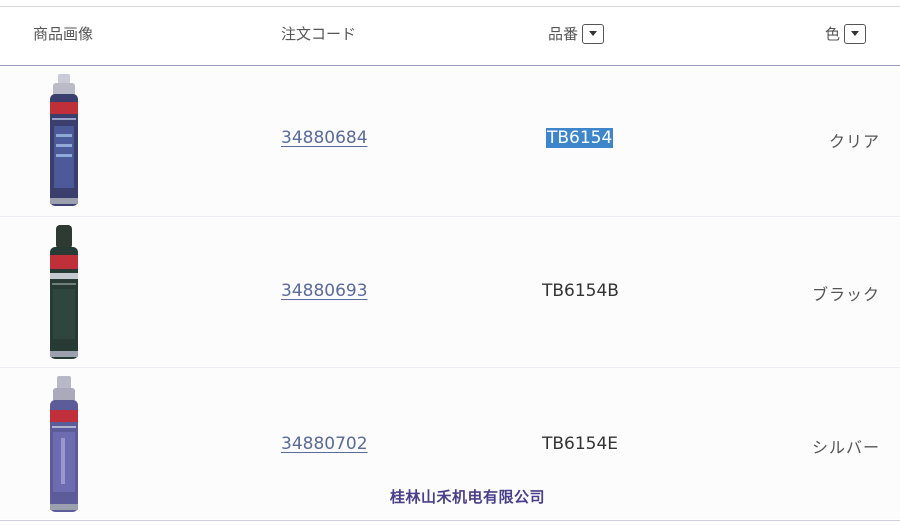  Describe the element at coordinates (854, 141) in the screenshot. I see `color-value: クリア` at that location.